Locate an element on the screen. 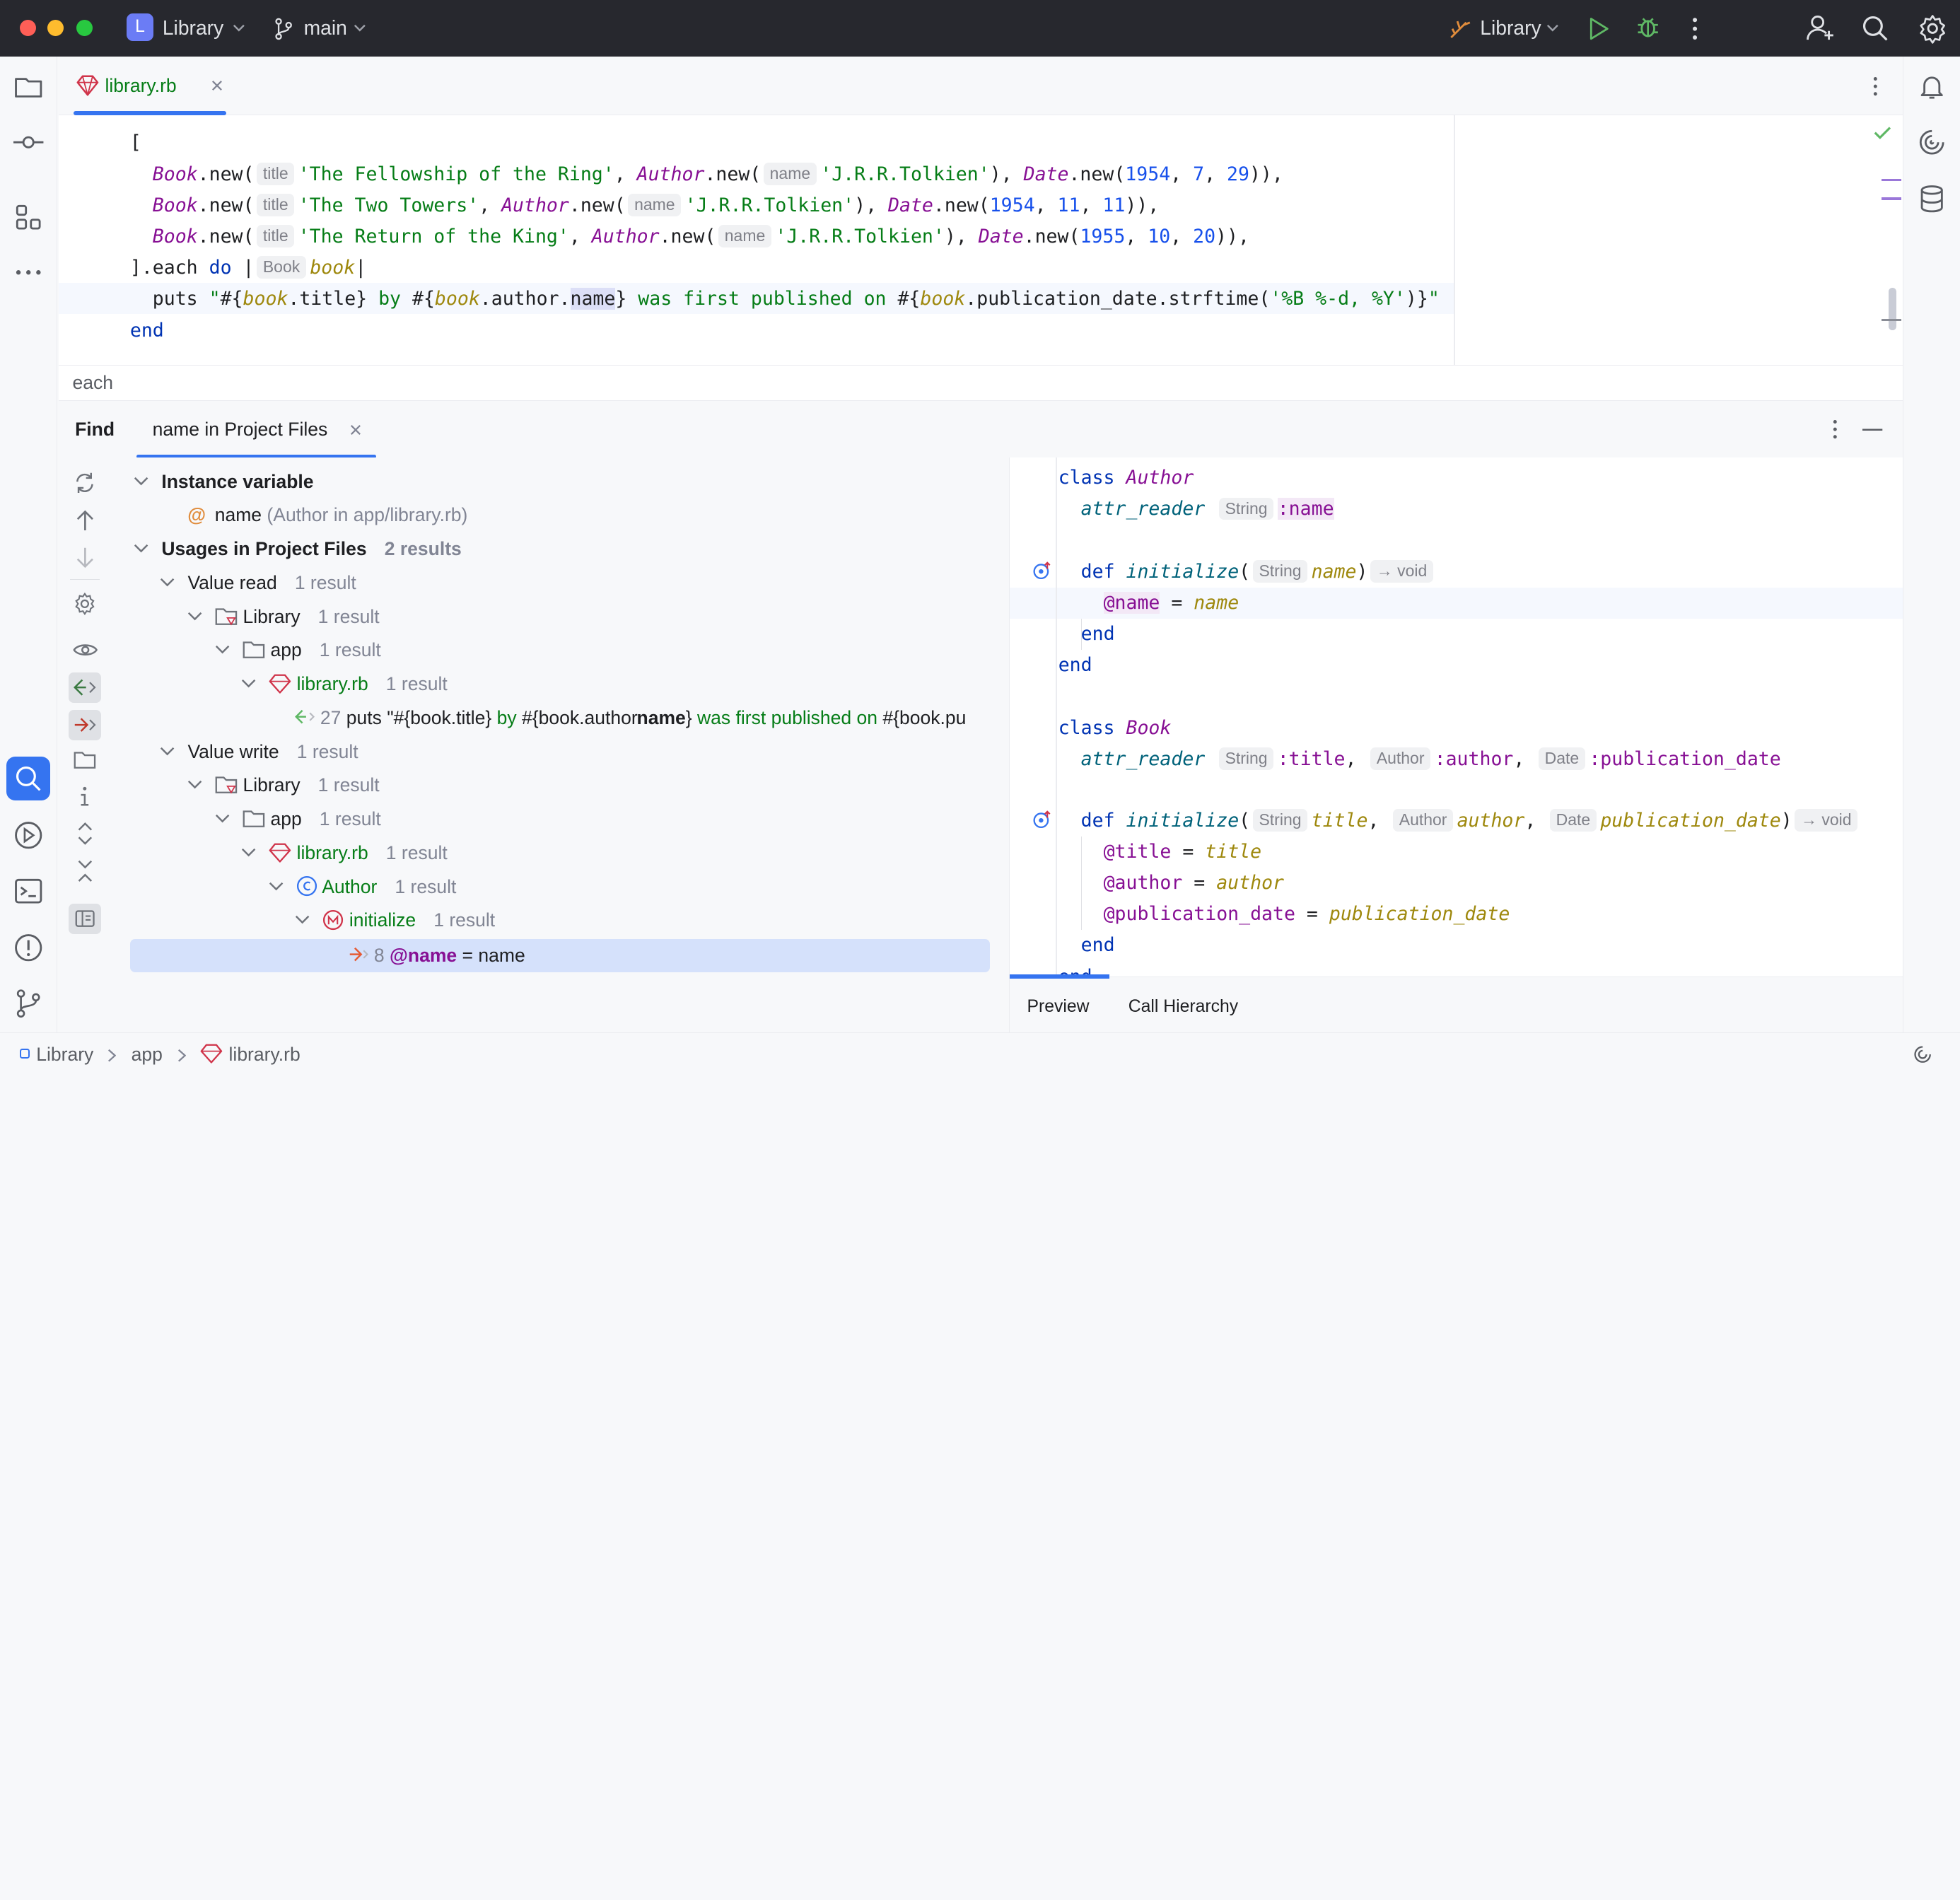 This screenshot has height=1900, width=1960. status-crumb-library: Library is located at coordinates (64, 1055).